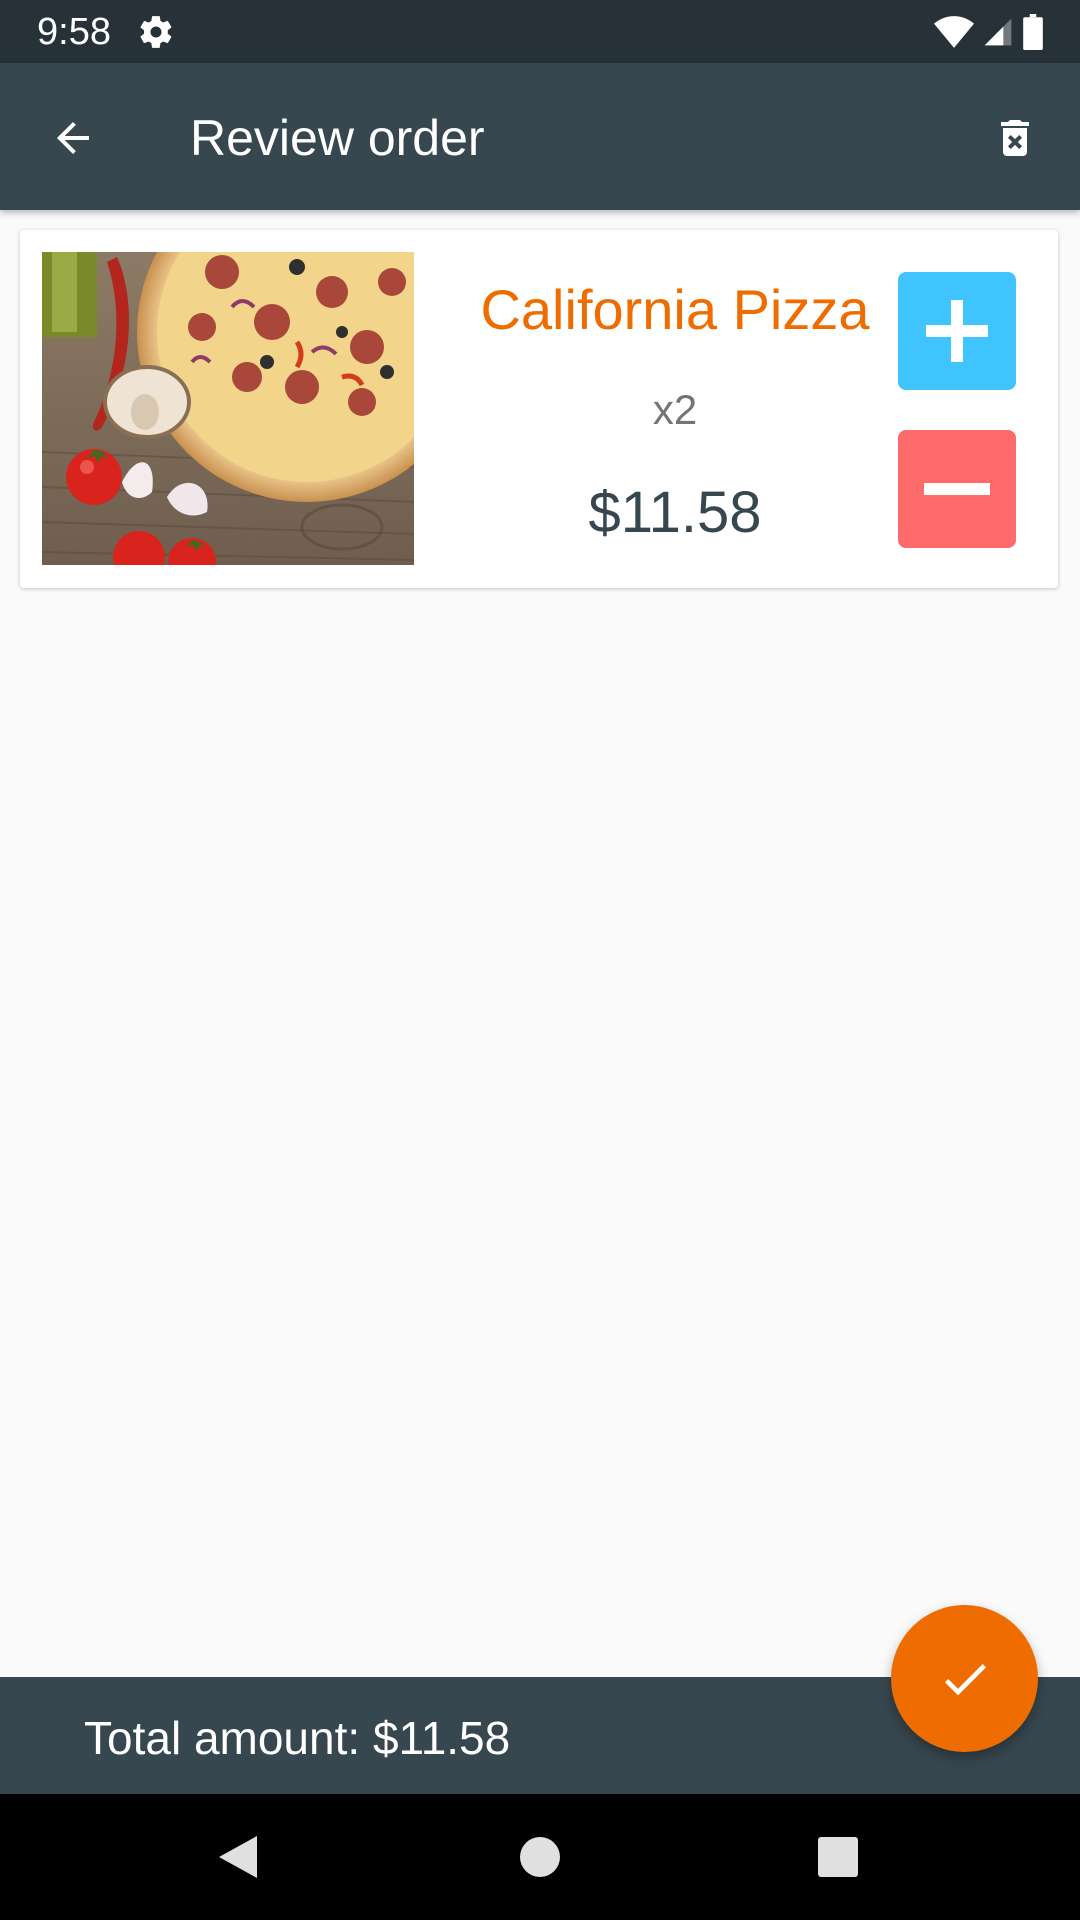 The image size is (1080, 1920). What do you see at coordinates (1033, 32) in the screenshot?
I see `battery-icon` at bounding box center [1033, 32].